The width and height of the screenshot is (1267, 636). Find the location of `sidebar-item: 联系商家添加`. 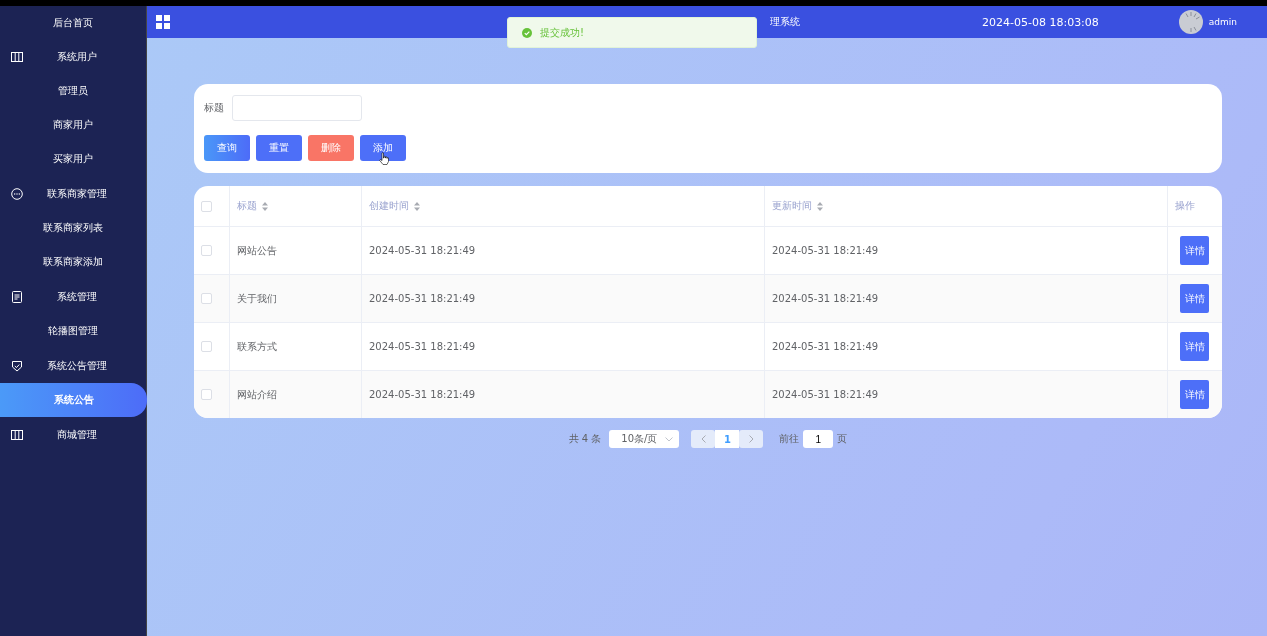

sidebar-item: 联系商家添加 is located at coordinates (73, 262).